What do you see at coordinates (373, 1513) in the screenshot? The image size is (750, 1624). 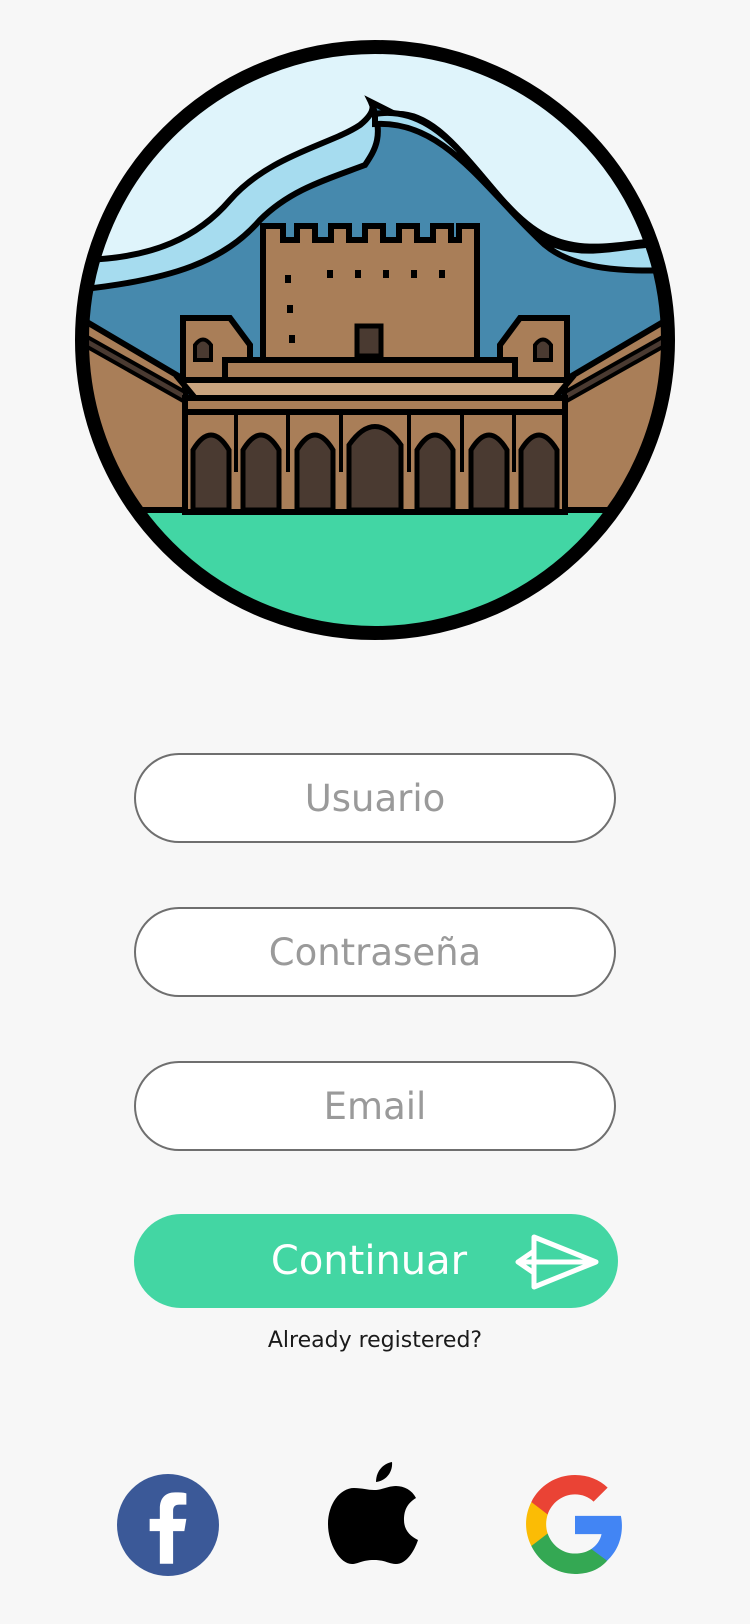 I see `apple-icon` at bounding box center [373, 1513].